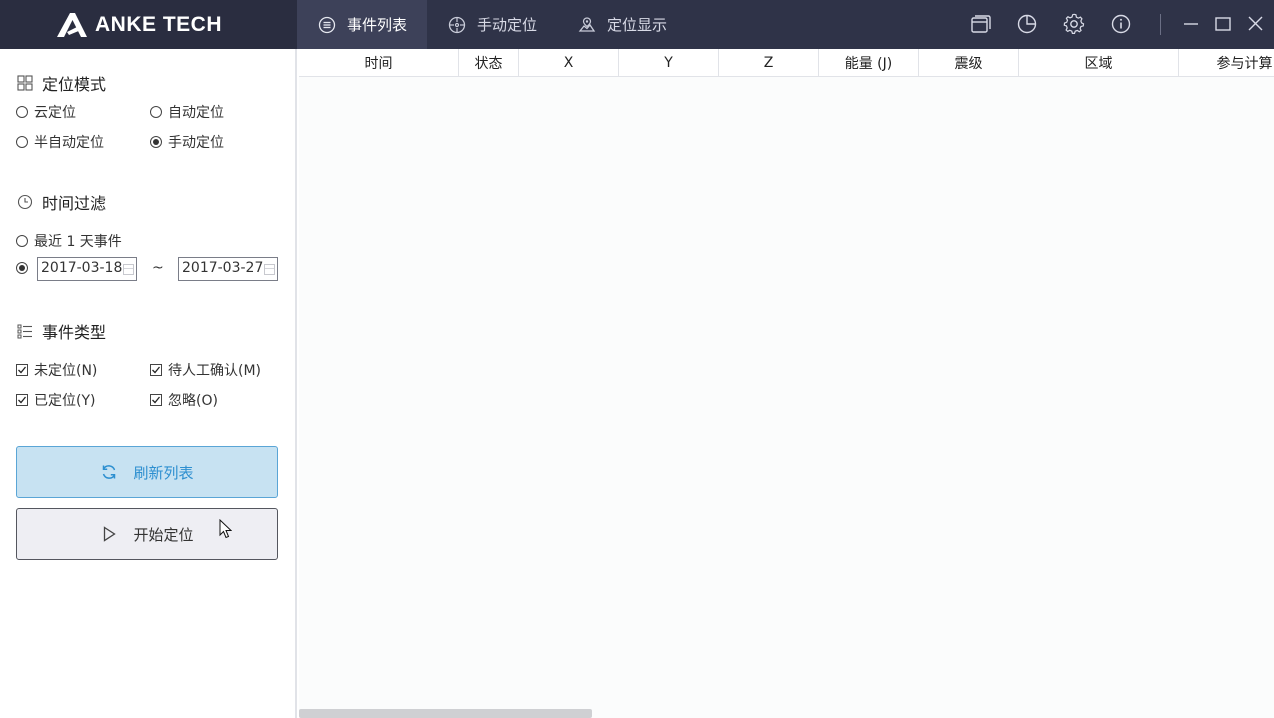 This screenshot has width=1274, height=718. Describe the element at coordinates (869, 63) in the screenshot. I see `column-header-energy: 能量 (J)` at that location.